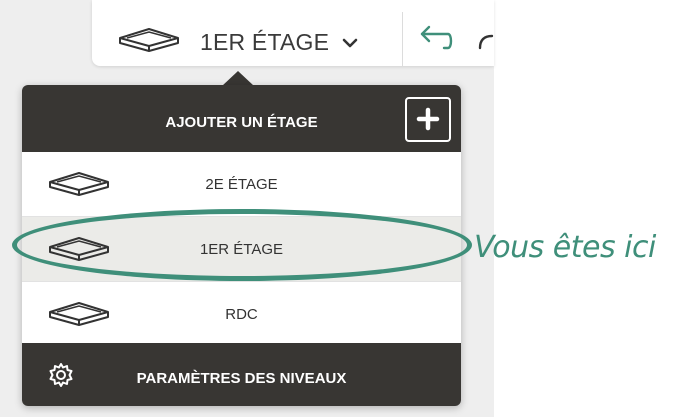 This screenshot has height=417, width=676. What do you see at coordinates (402, 39) in the screenshot?
I see `toolbar-divider` at bounding box center [402, 39].